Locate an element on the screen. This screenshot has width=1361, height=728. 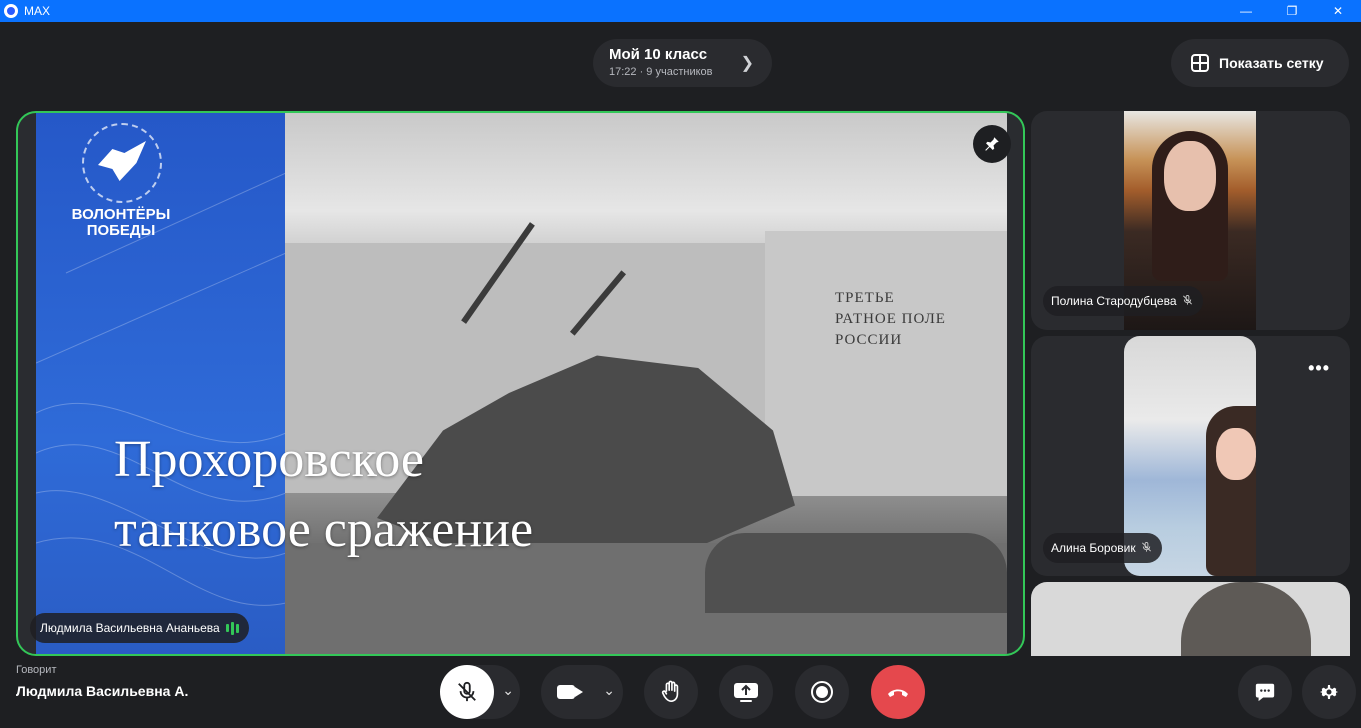
window-controls: — ❐ ✕ is located at coordinates (1292, 11).